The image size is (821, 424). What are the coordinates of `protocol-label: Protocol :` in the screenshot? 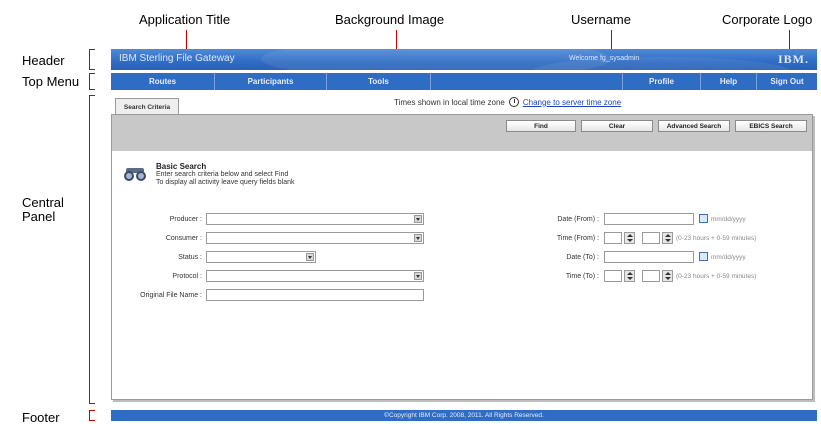 It's located at (187, 276).